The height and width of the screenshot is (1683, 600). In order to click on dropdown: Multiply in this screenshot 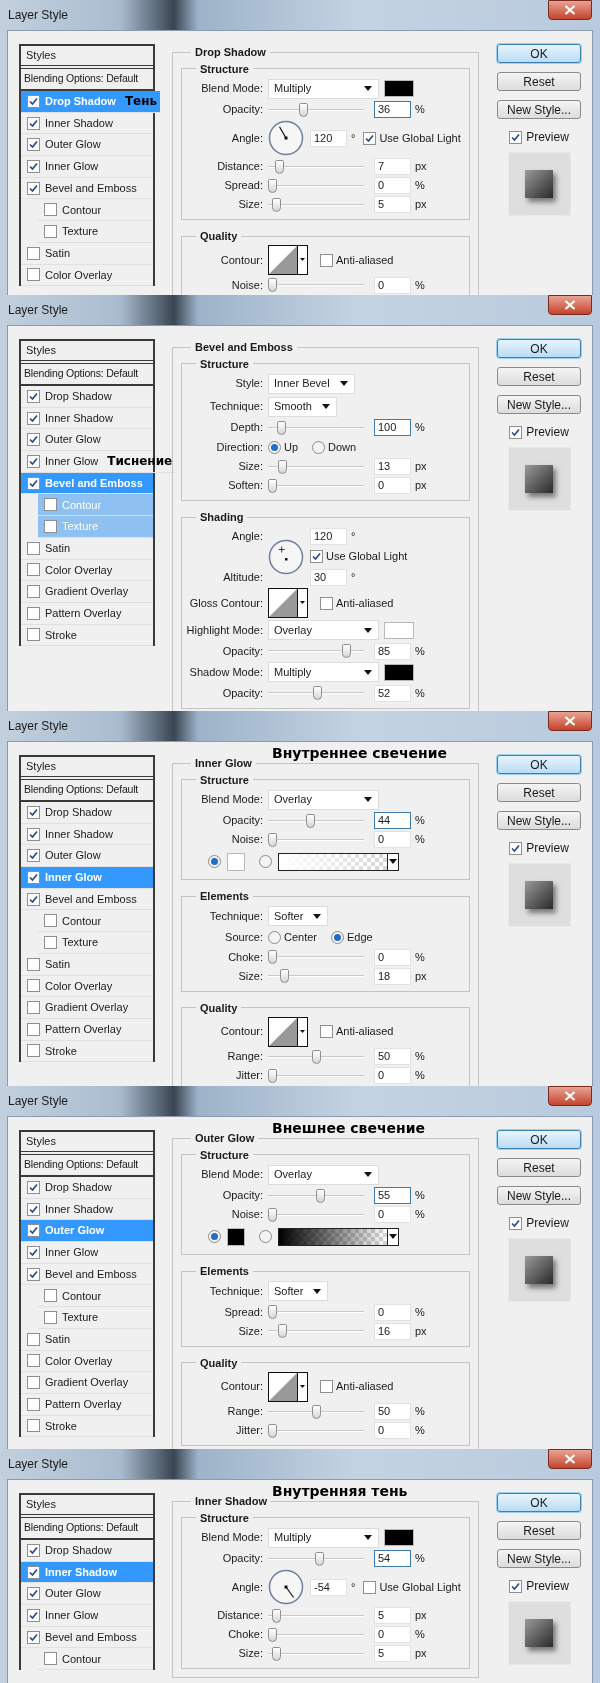, I will do `click(323, 88)`.